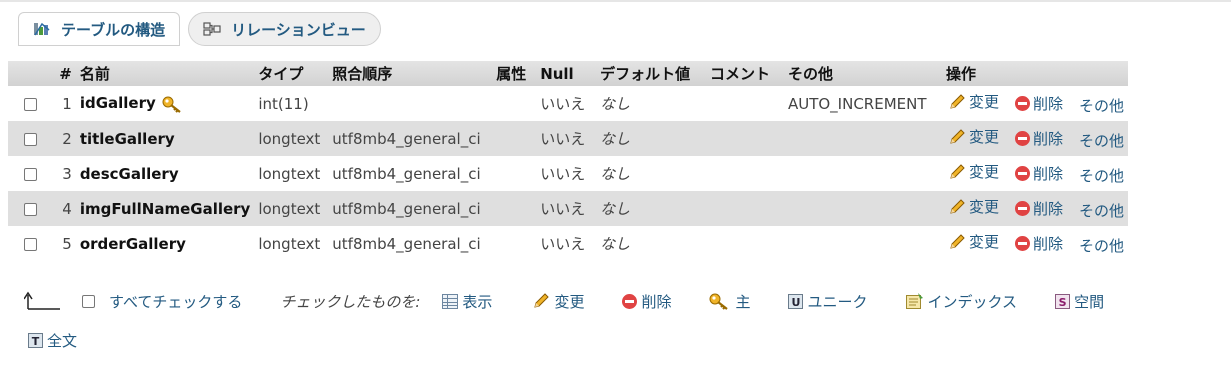 The image size is (1231, 373). Describe the element at coordinates (64, 208) in the screenshot. I see `row-number: 4` at that location.